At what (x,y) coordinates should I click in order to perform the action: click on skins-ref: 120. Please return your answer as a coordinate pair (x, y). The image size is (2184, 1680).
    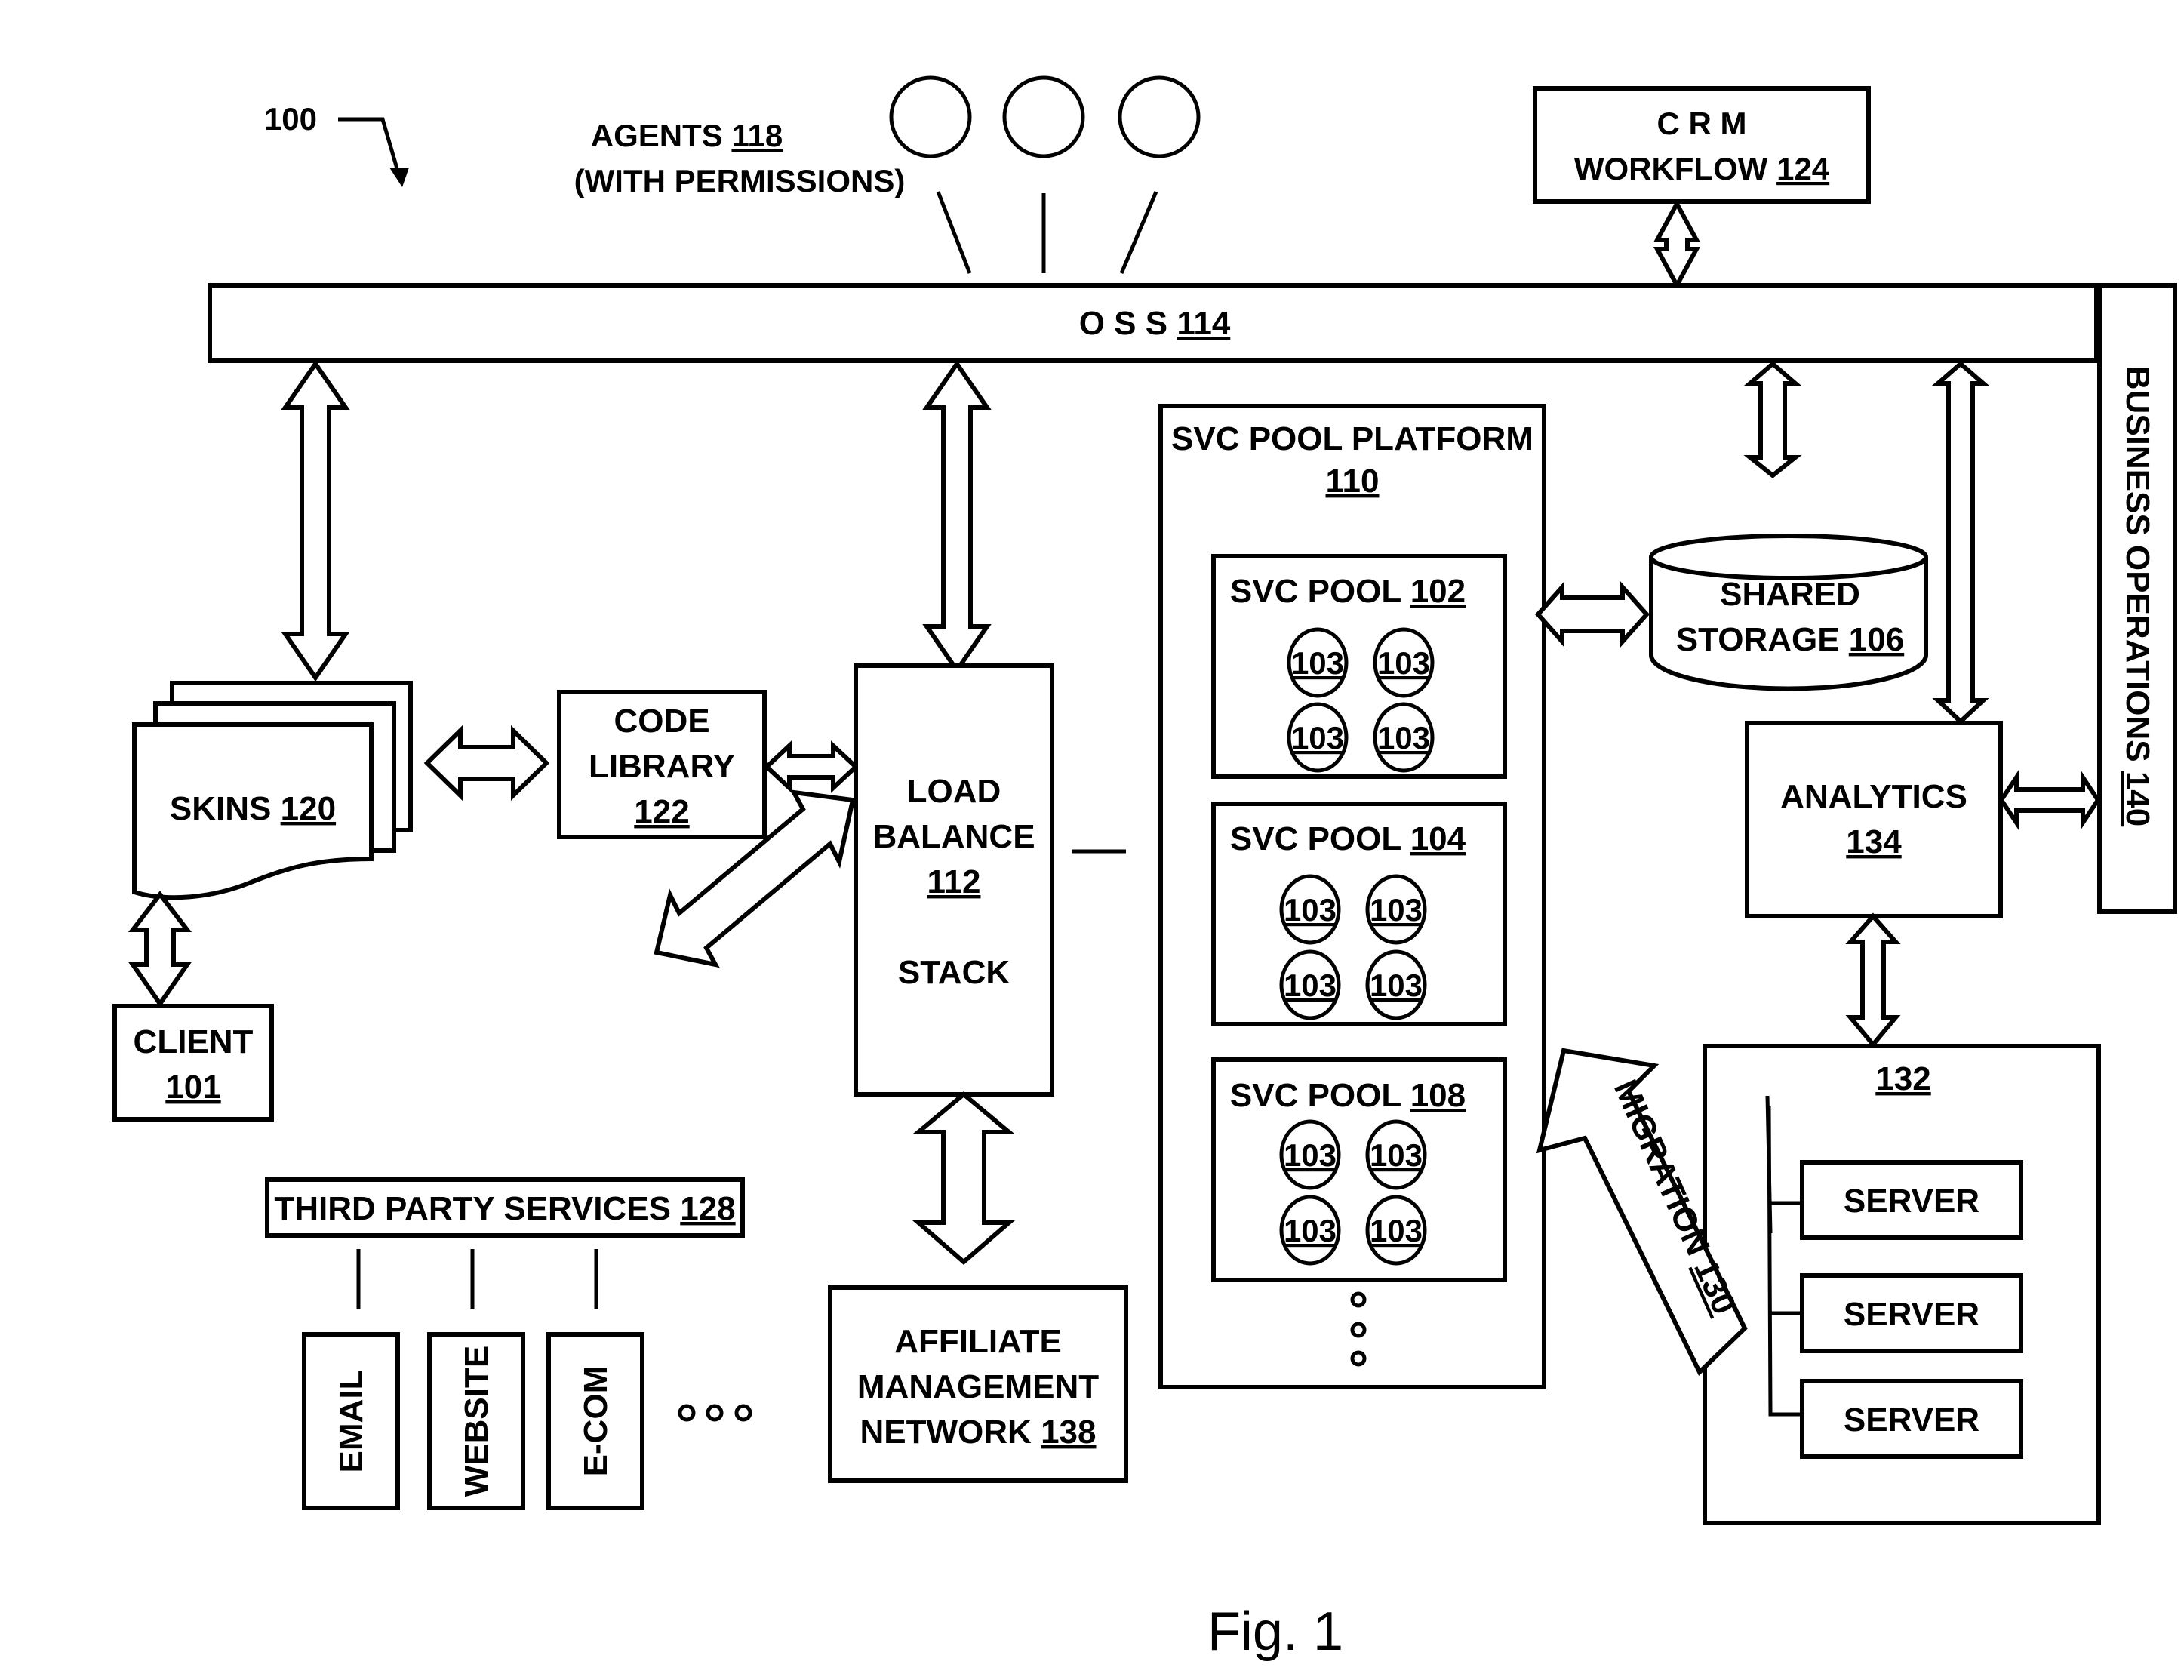
    Looking at the image, I should click on (308, 809).